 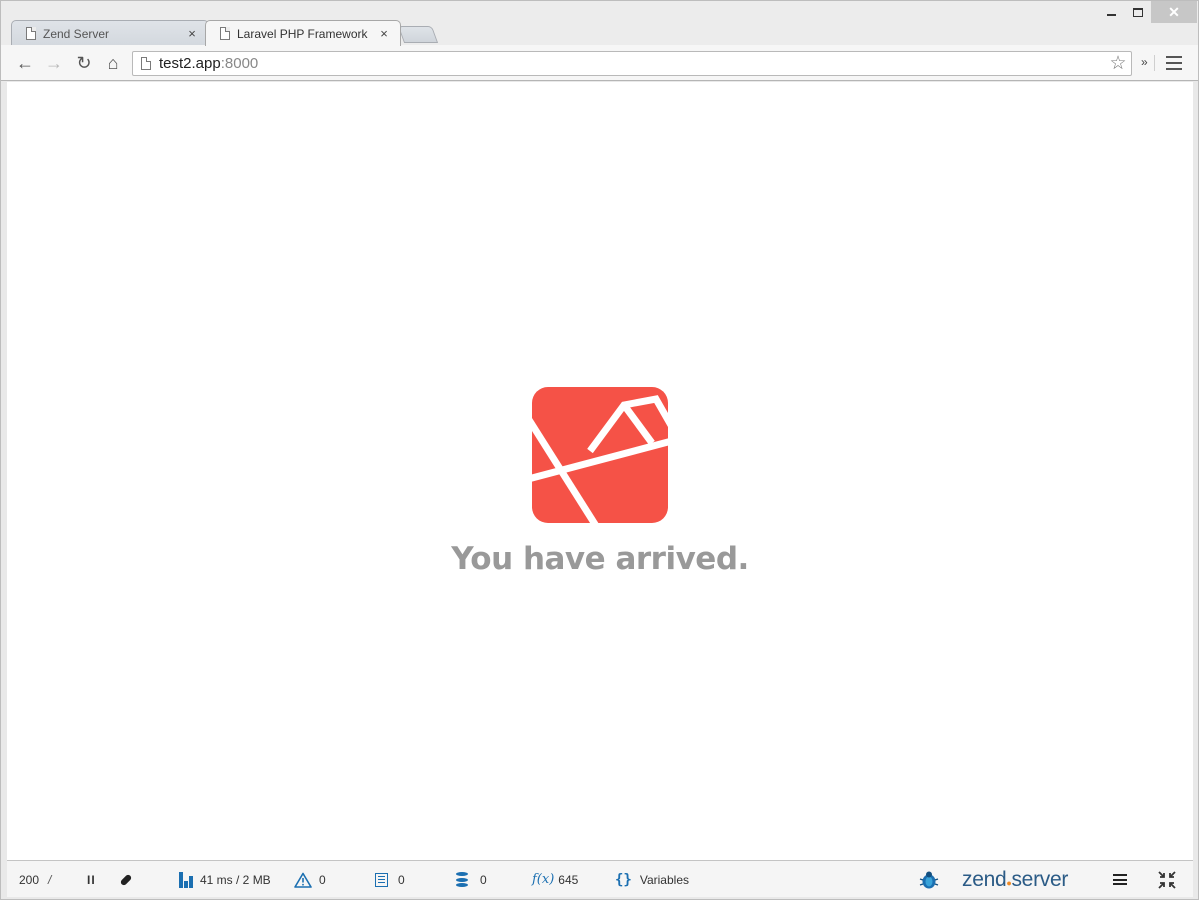 I want to click on tab-zend-server: Zend Server ×, so click(x=110, y=33).